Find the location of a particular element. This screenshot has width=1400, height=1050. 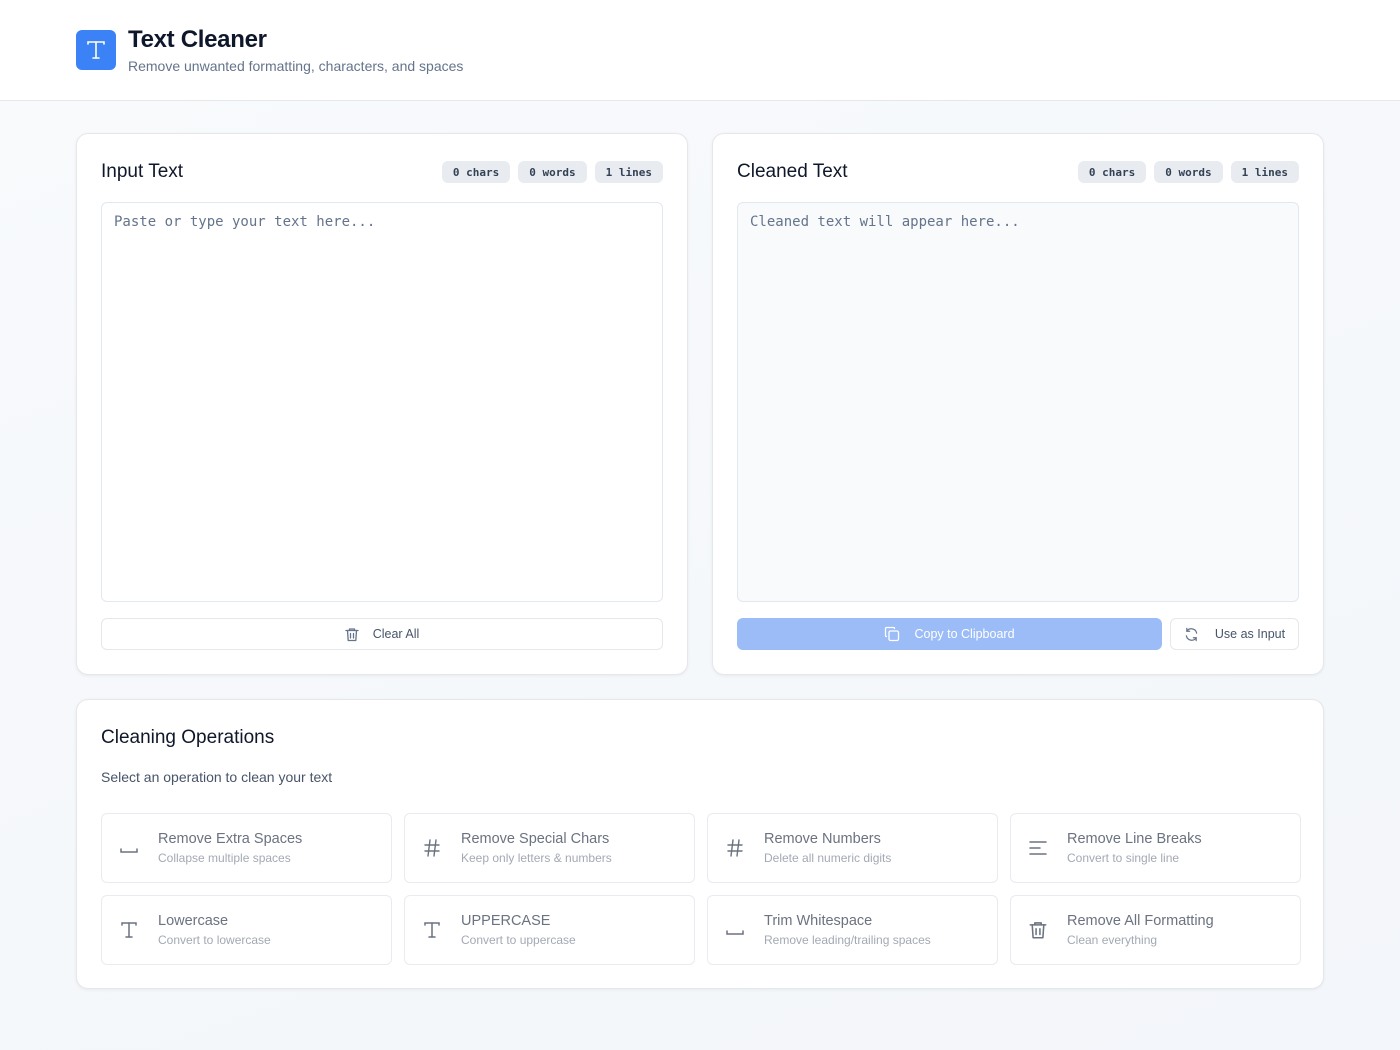

op-name: UPPERCASE is located at coordinates (506, 921).